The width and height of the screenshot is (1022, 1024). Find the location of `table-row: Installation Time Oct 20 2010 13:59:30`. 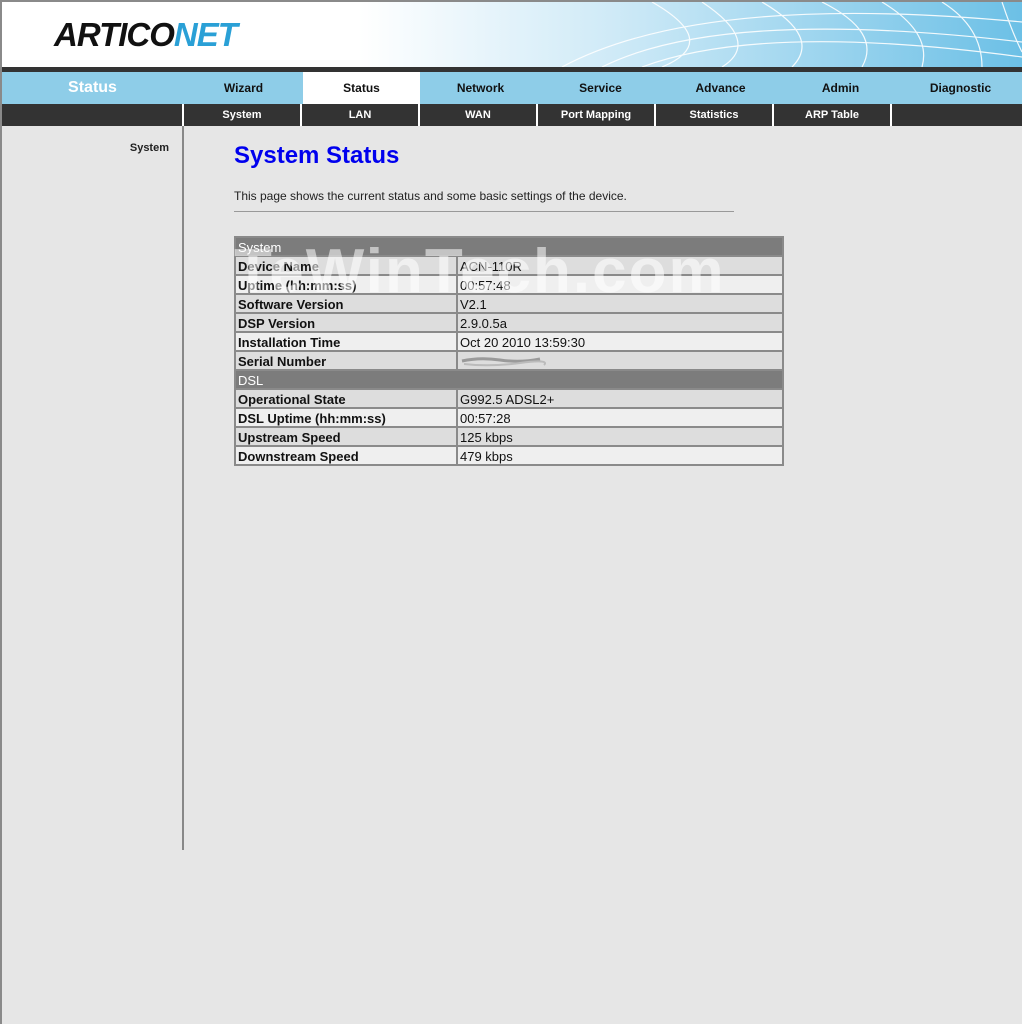

table-row: Installation Time Oct 20 2010 13:59:30 is located at coordinates (509, 341).